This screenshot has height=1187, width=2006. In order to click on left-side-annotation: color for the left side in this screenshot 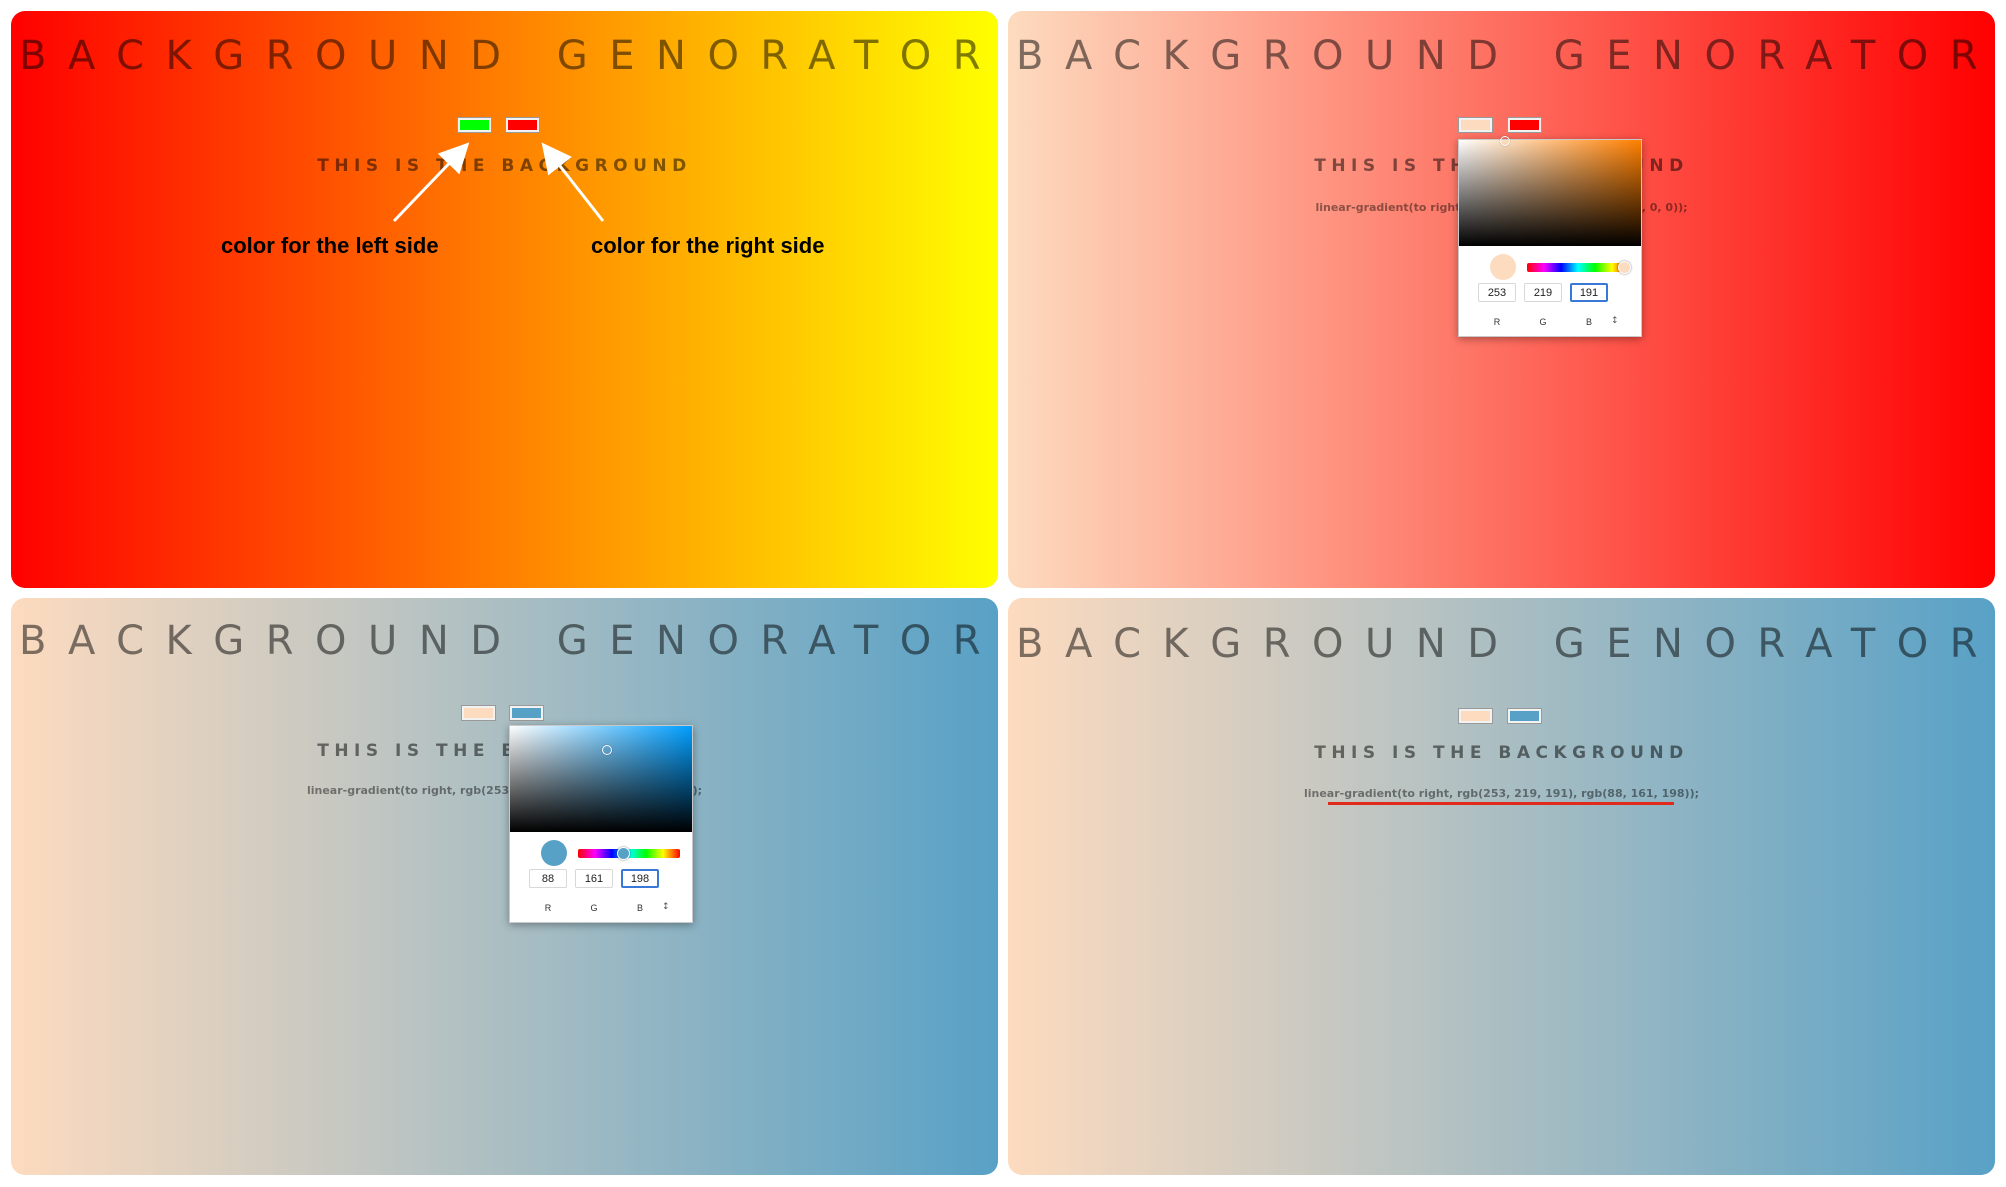, I will do `click(330, 245)`.